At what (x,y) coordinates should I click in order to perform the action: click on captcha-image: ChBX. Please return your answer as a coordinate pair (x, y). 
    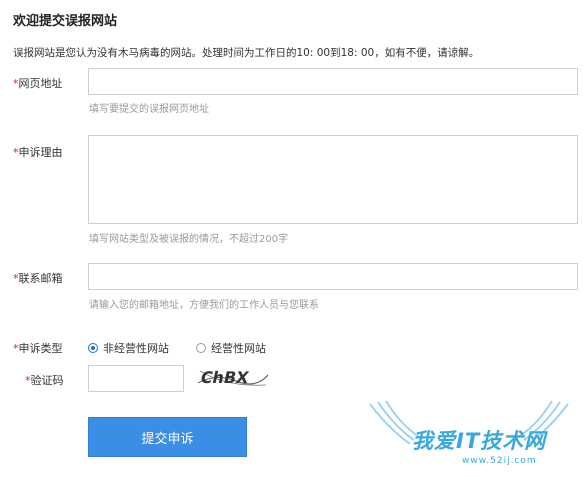
    Looking at the image, I should click on (233, 377).